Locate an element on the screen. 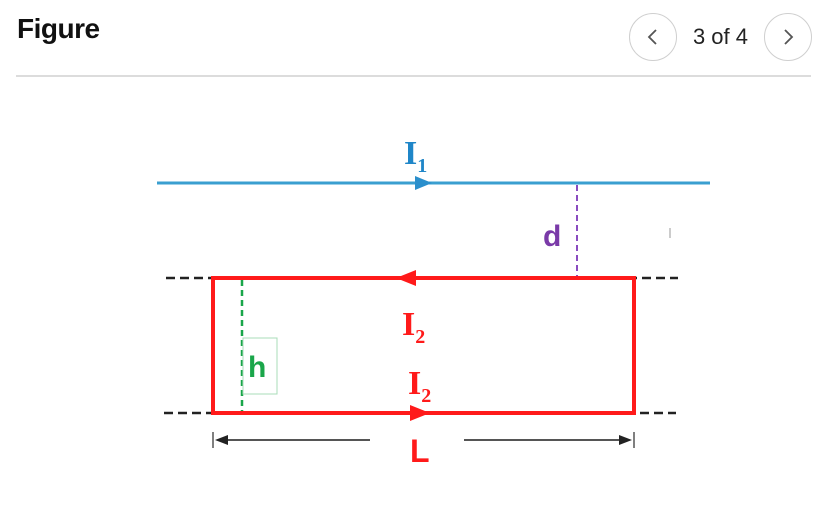 The image size is (820, 511). length-l-label: L is located at coordinates (420, 451).